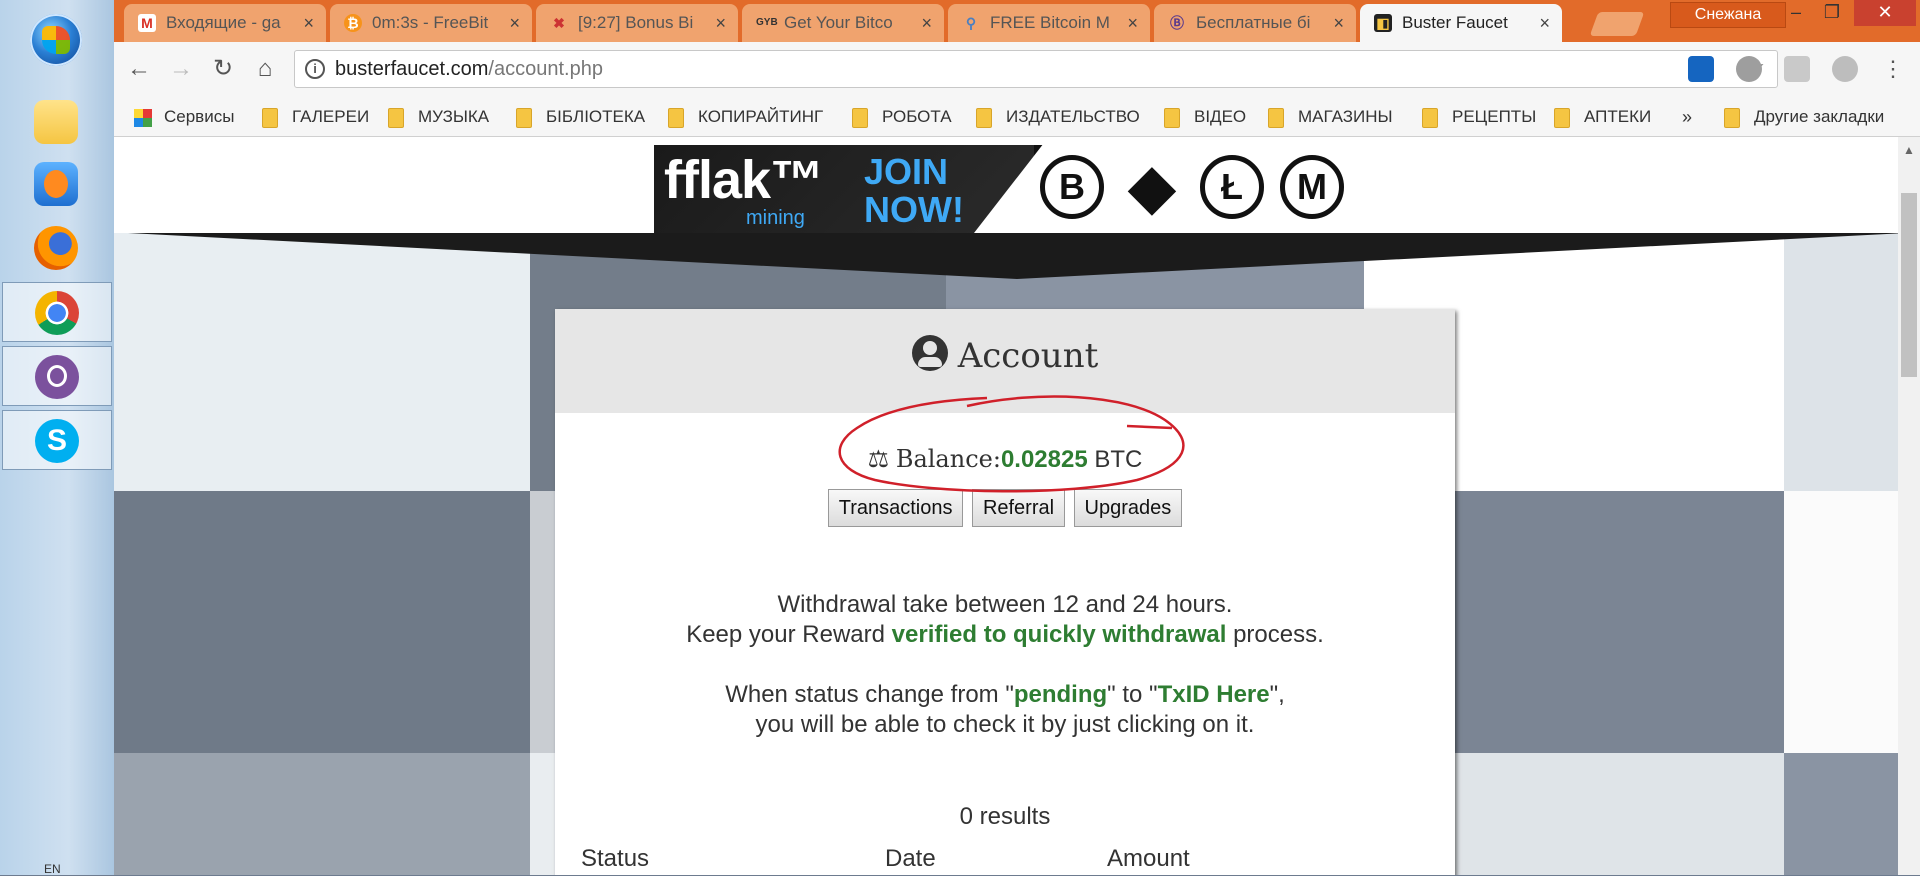 This screenshot has width=1920, height=876. I want to click on globe-extension-icon, so click(1845, 69).